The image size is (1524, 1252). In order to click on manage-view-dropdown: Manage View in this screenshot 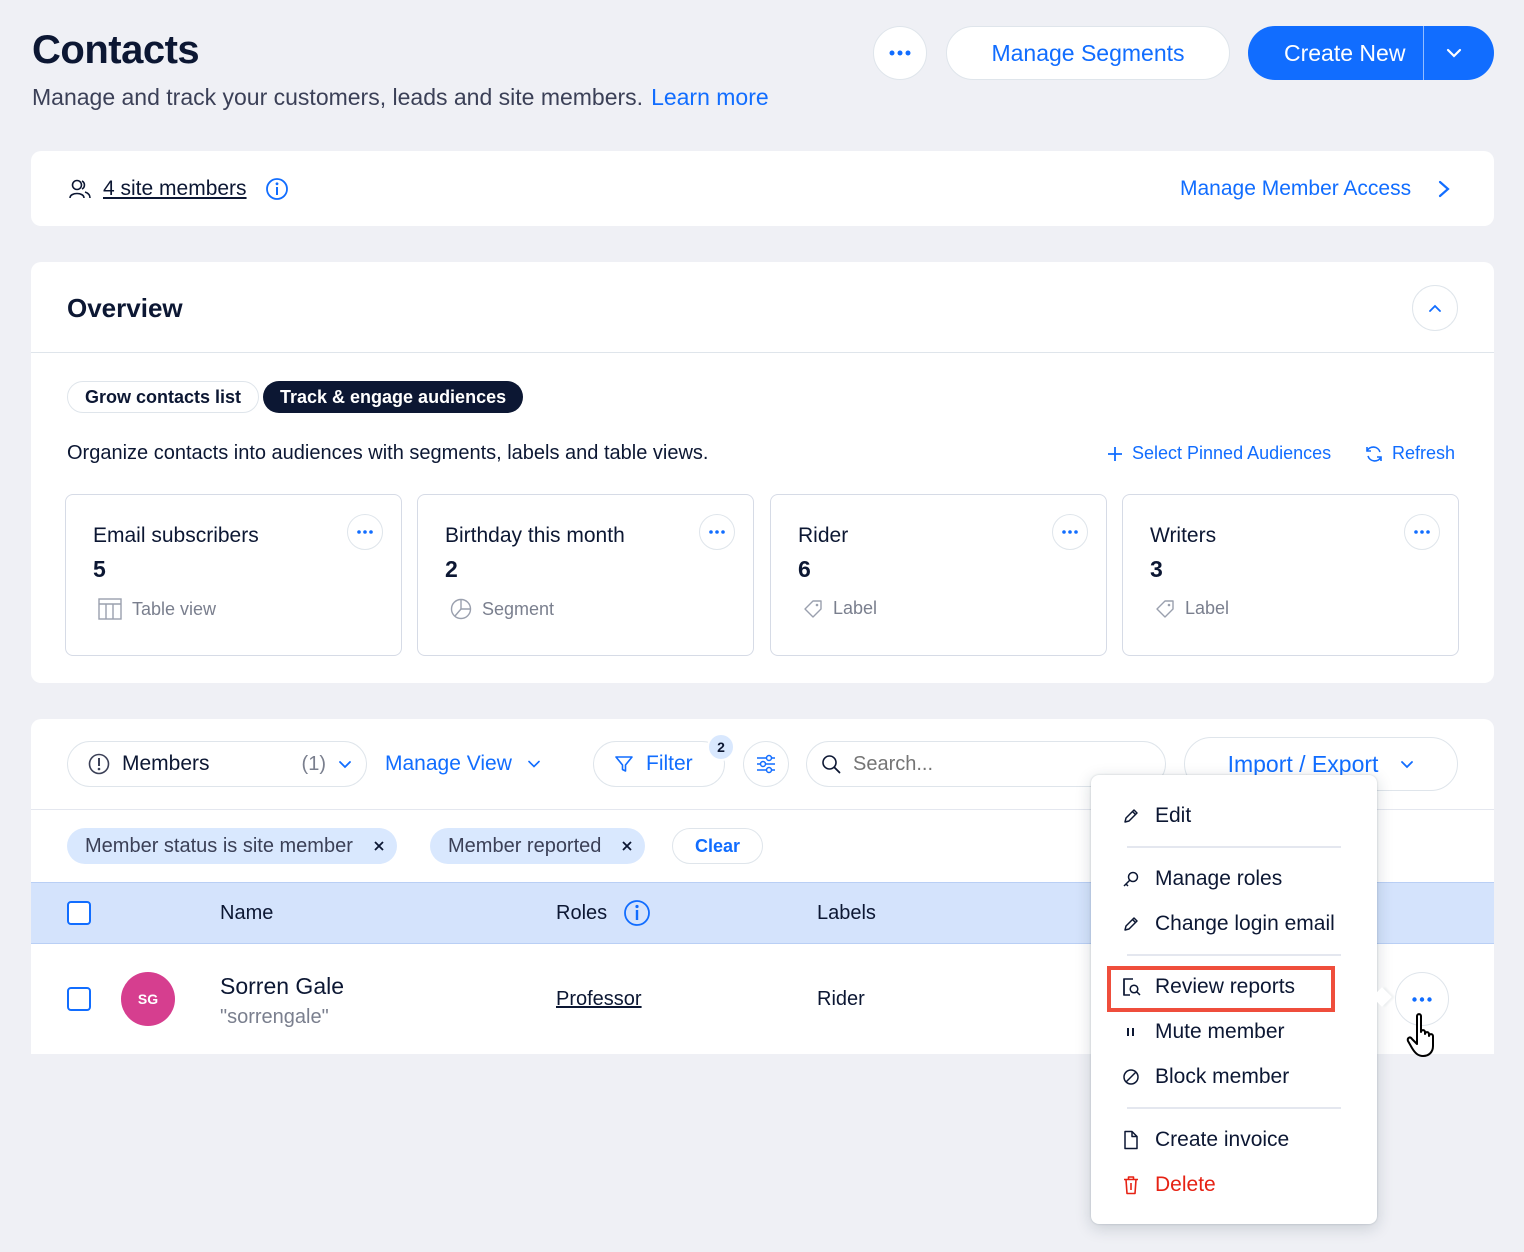, I will do `click(462, 764)`.